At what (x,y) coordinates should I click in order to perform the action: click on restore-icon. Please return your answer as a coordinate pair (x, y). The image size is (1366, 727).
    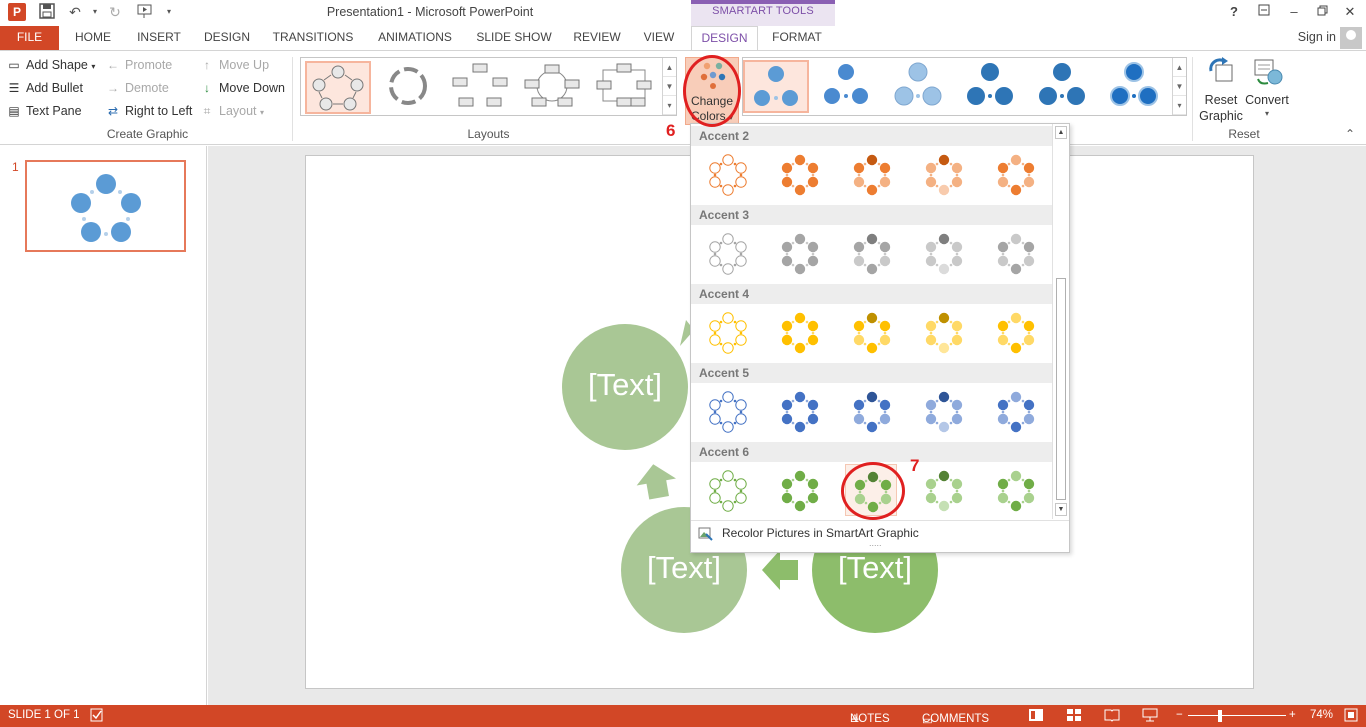
    Looking at the image, I should click on (1322, 12).